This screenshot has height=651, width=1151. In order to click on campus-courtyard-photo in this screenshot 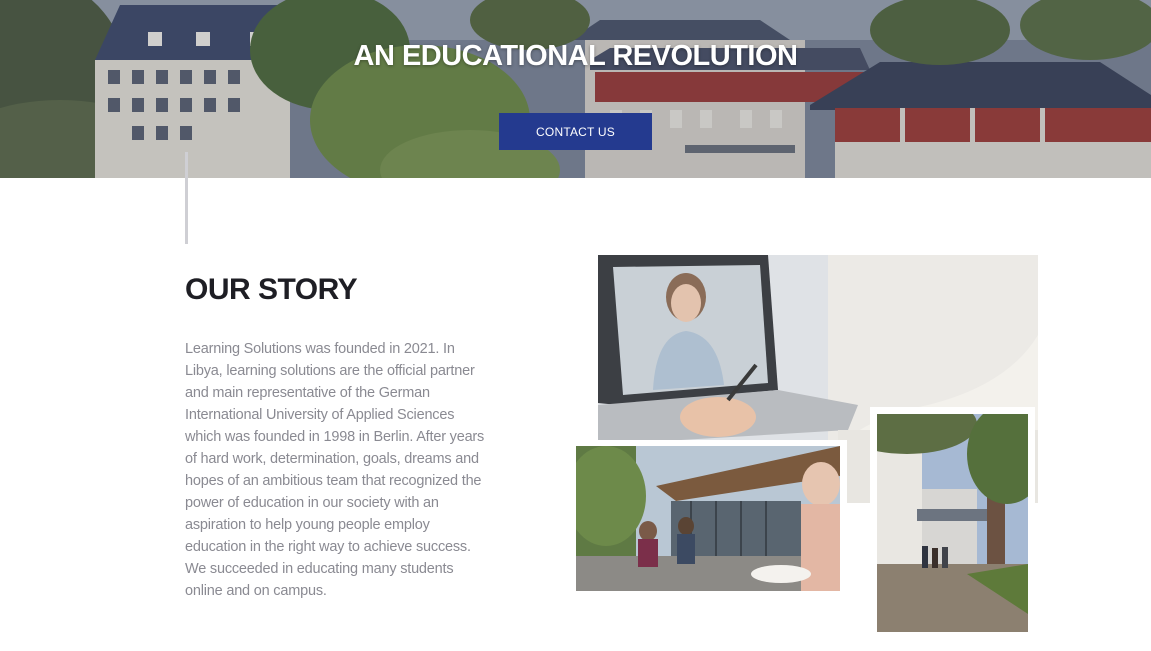, I will do `click(952, 519)`.